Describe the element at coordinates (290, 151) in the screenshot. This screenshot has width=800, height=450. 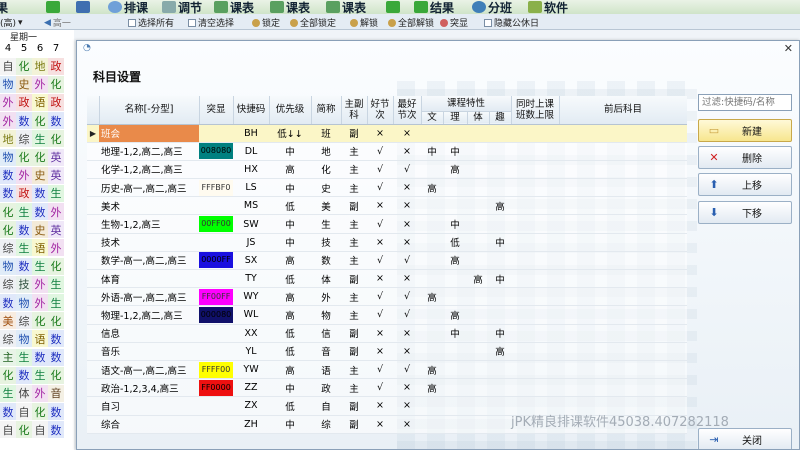
I see `subject-priority: 中` at that location.